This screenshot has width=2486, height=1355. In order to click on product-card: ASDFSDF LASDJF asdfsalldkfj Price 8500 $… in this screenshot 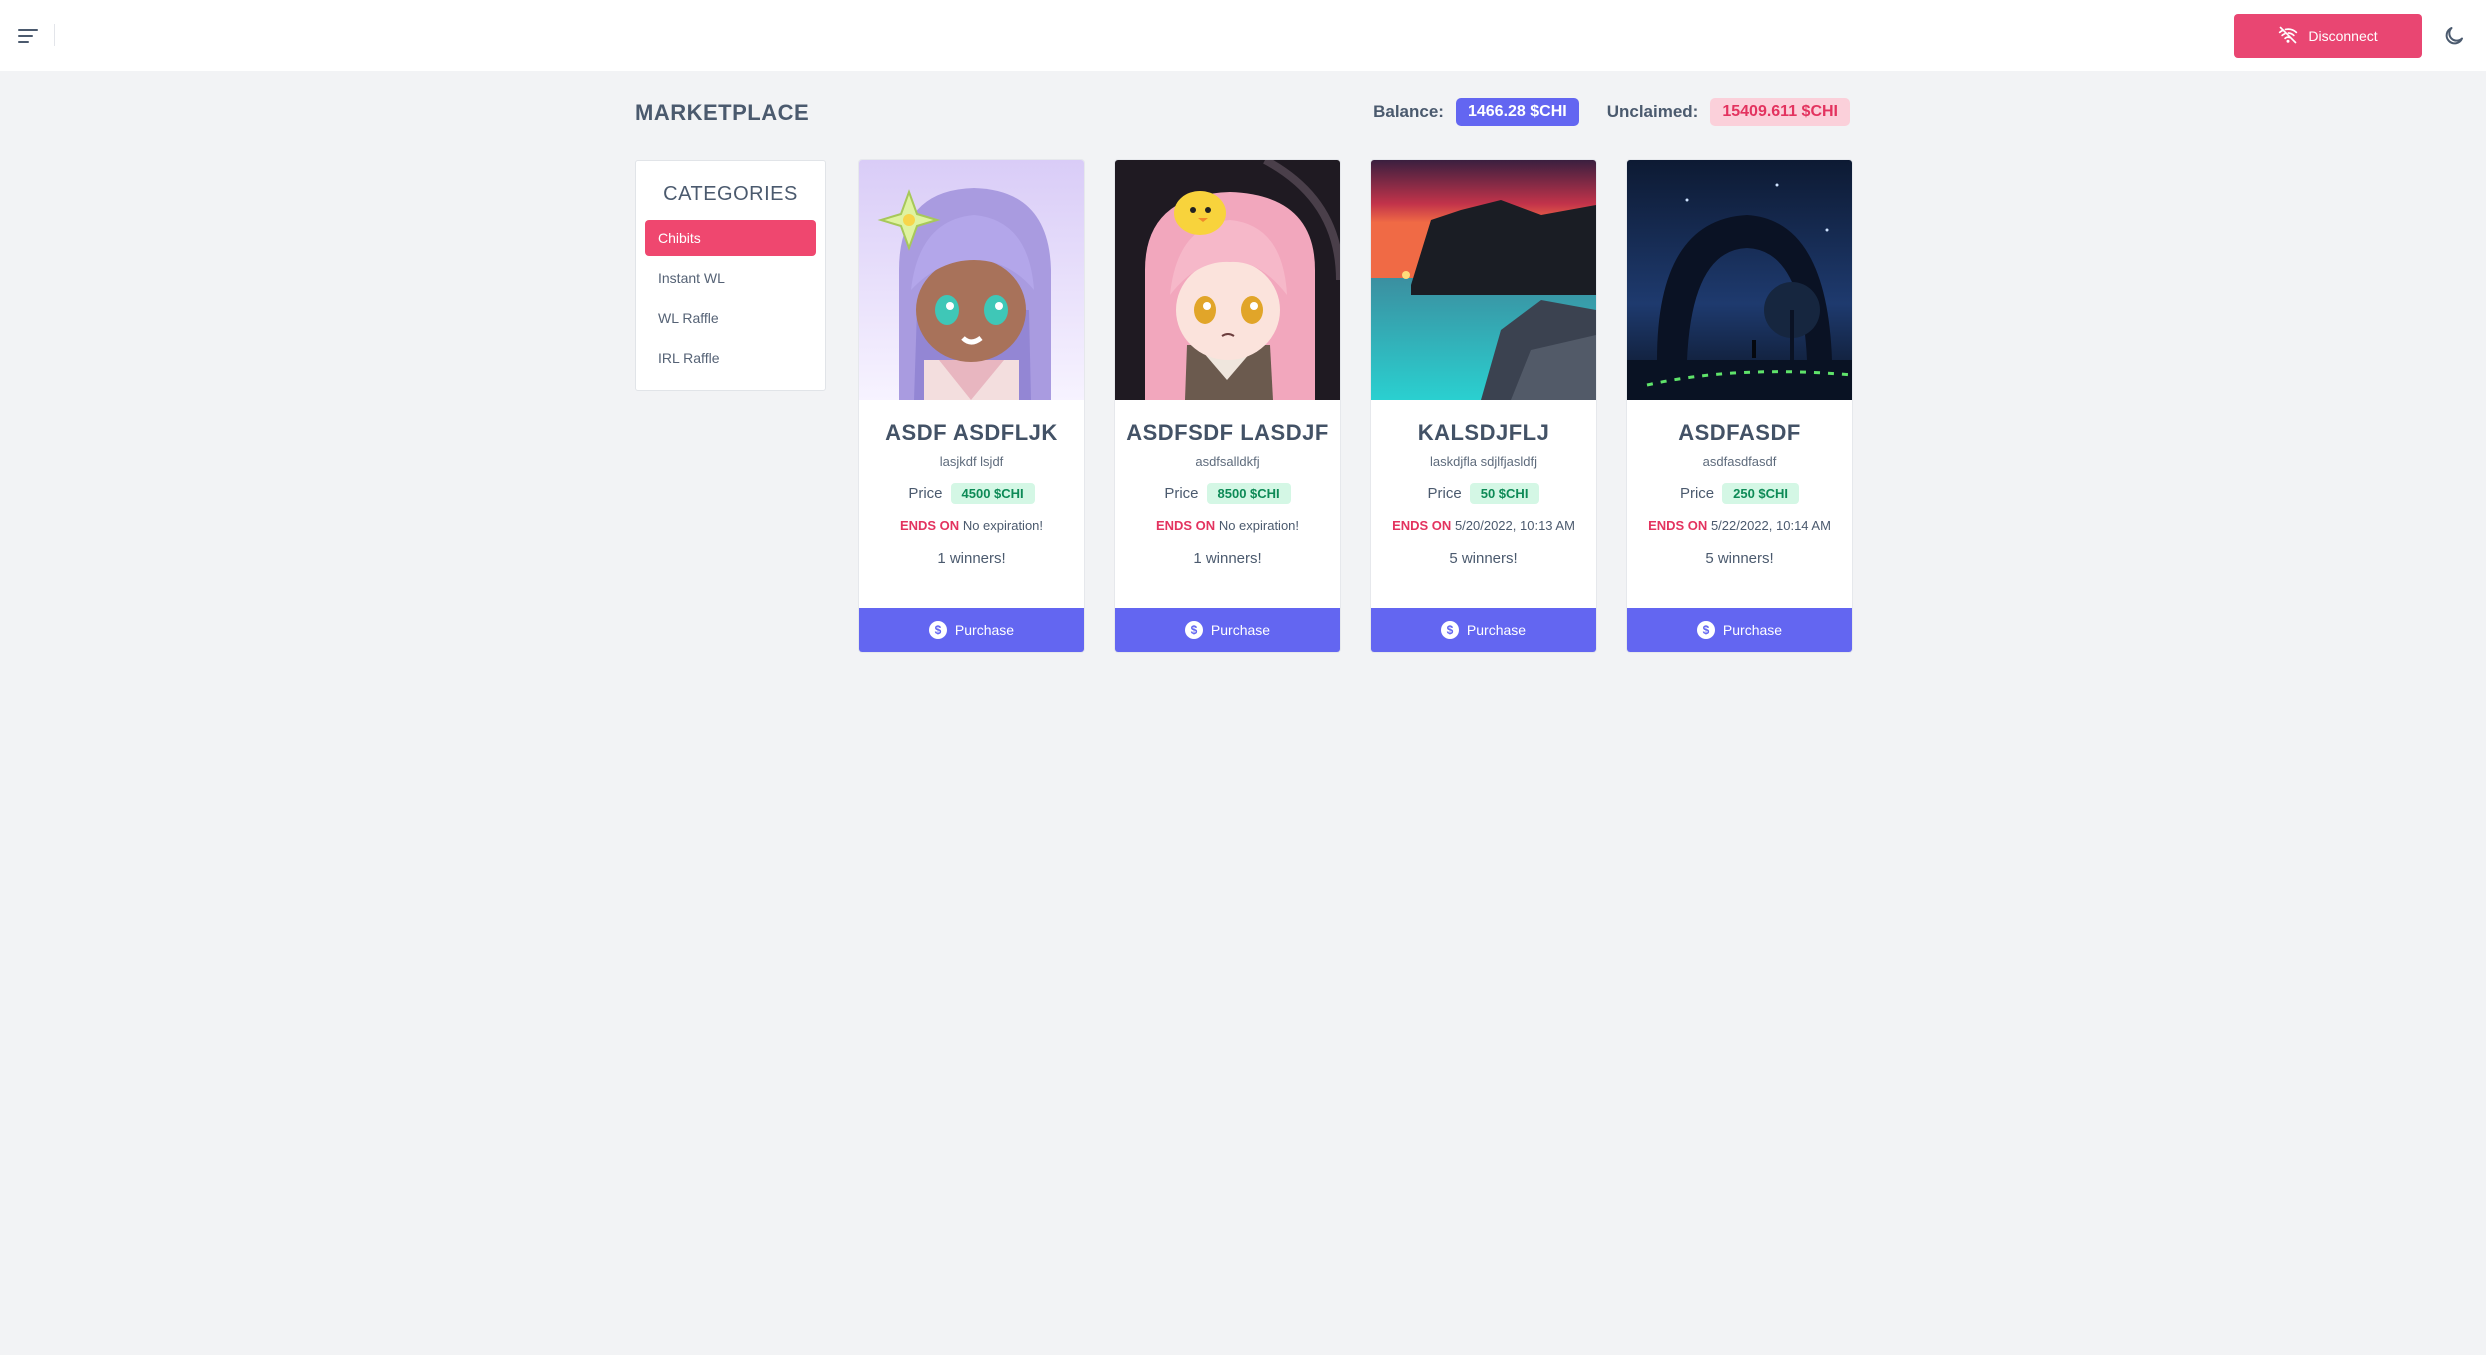, I will do `click(1227, 406)`.